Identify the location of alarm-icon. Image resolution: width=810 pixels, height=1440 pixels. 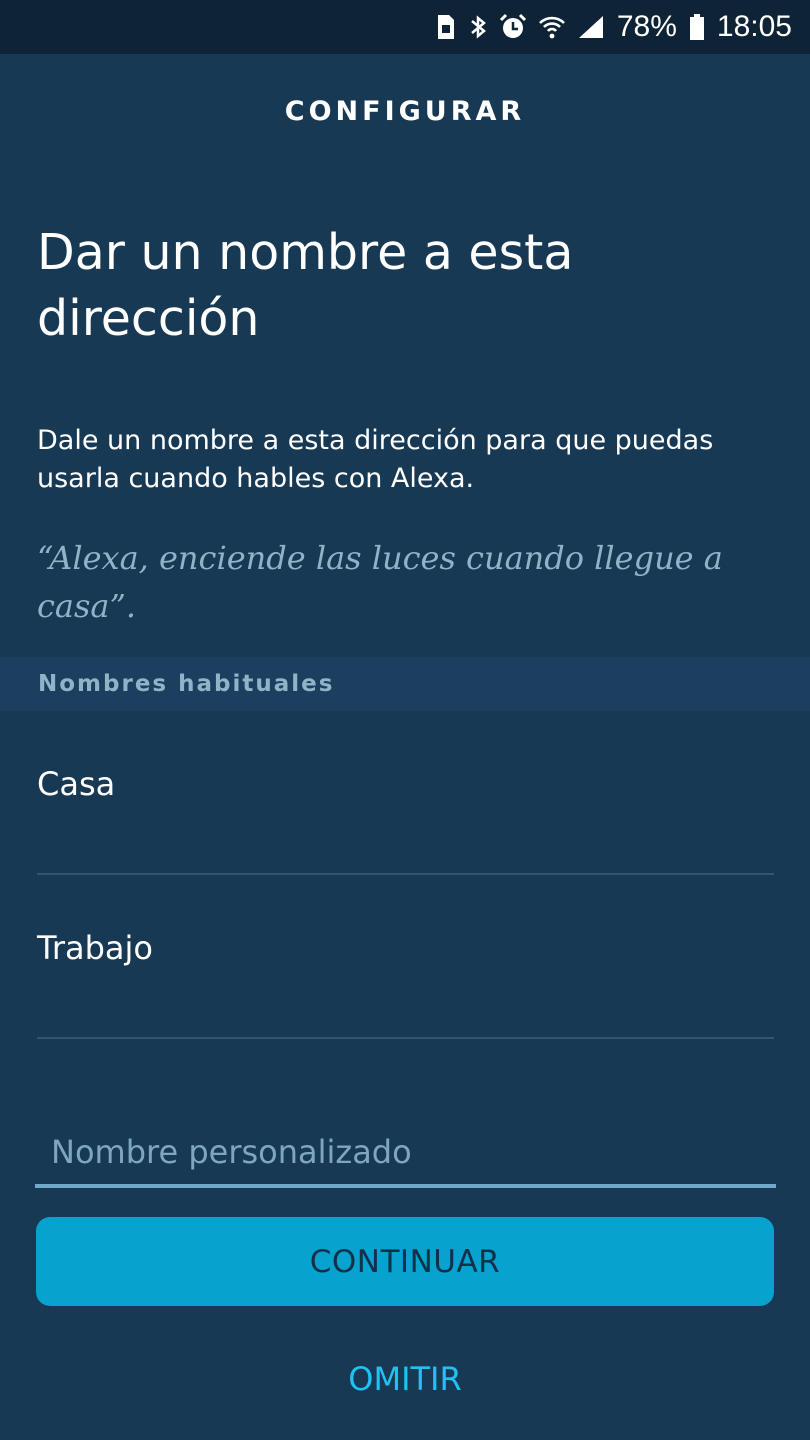
(513, 27).